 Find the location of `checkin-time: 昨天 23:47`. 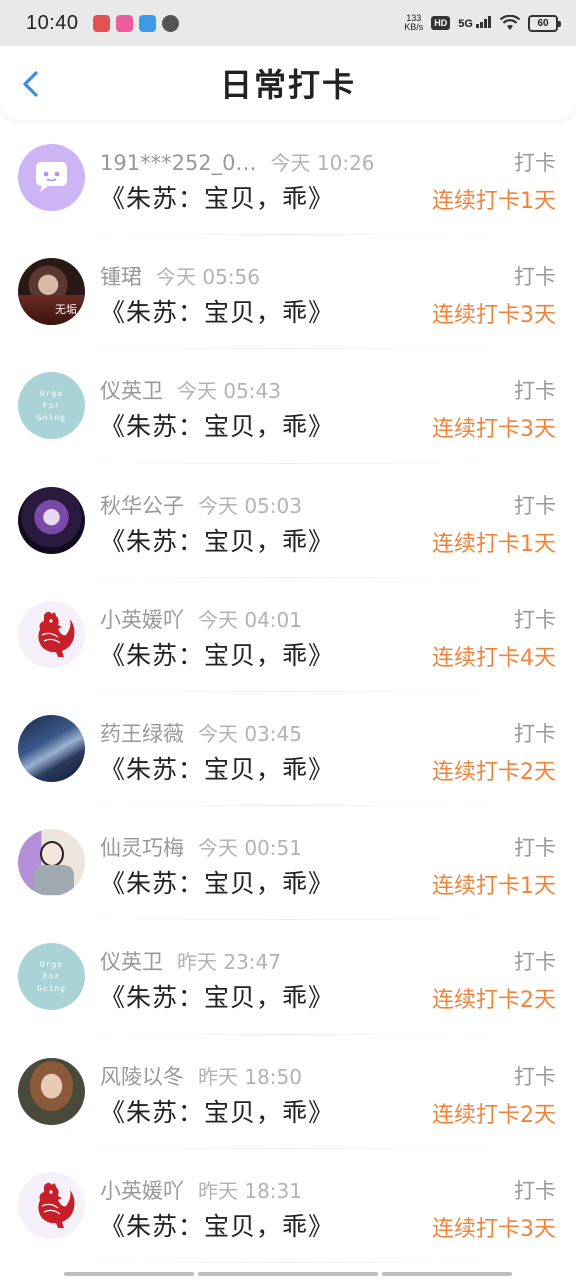

checkin-time: 昨天 23:47 is located at coordinates (229, 962).